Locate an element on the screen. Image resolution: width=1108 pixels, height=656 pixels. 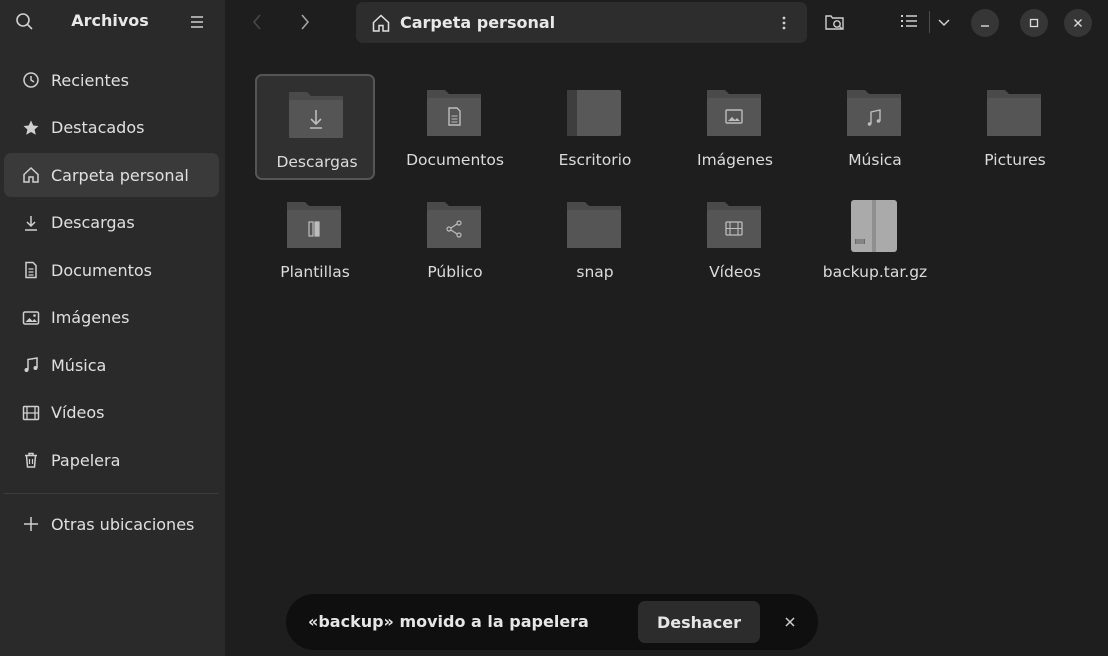
undo-toast: «backup» movido a la papelera Deshacer is located at coordinates (552, 622).